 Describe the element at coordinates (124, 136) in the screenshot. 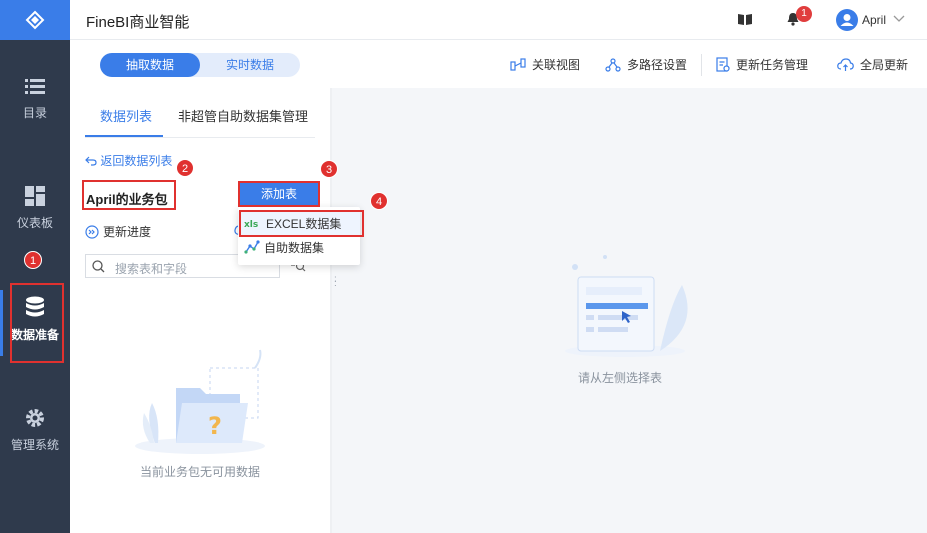

I see `active-tab-indicator` at that location.